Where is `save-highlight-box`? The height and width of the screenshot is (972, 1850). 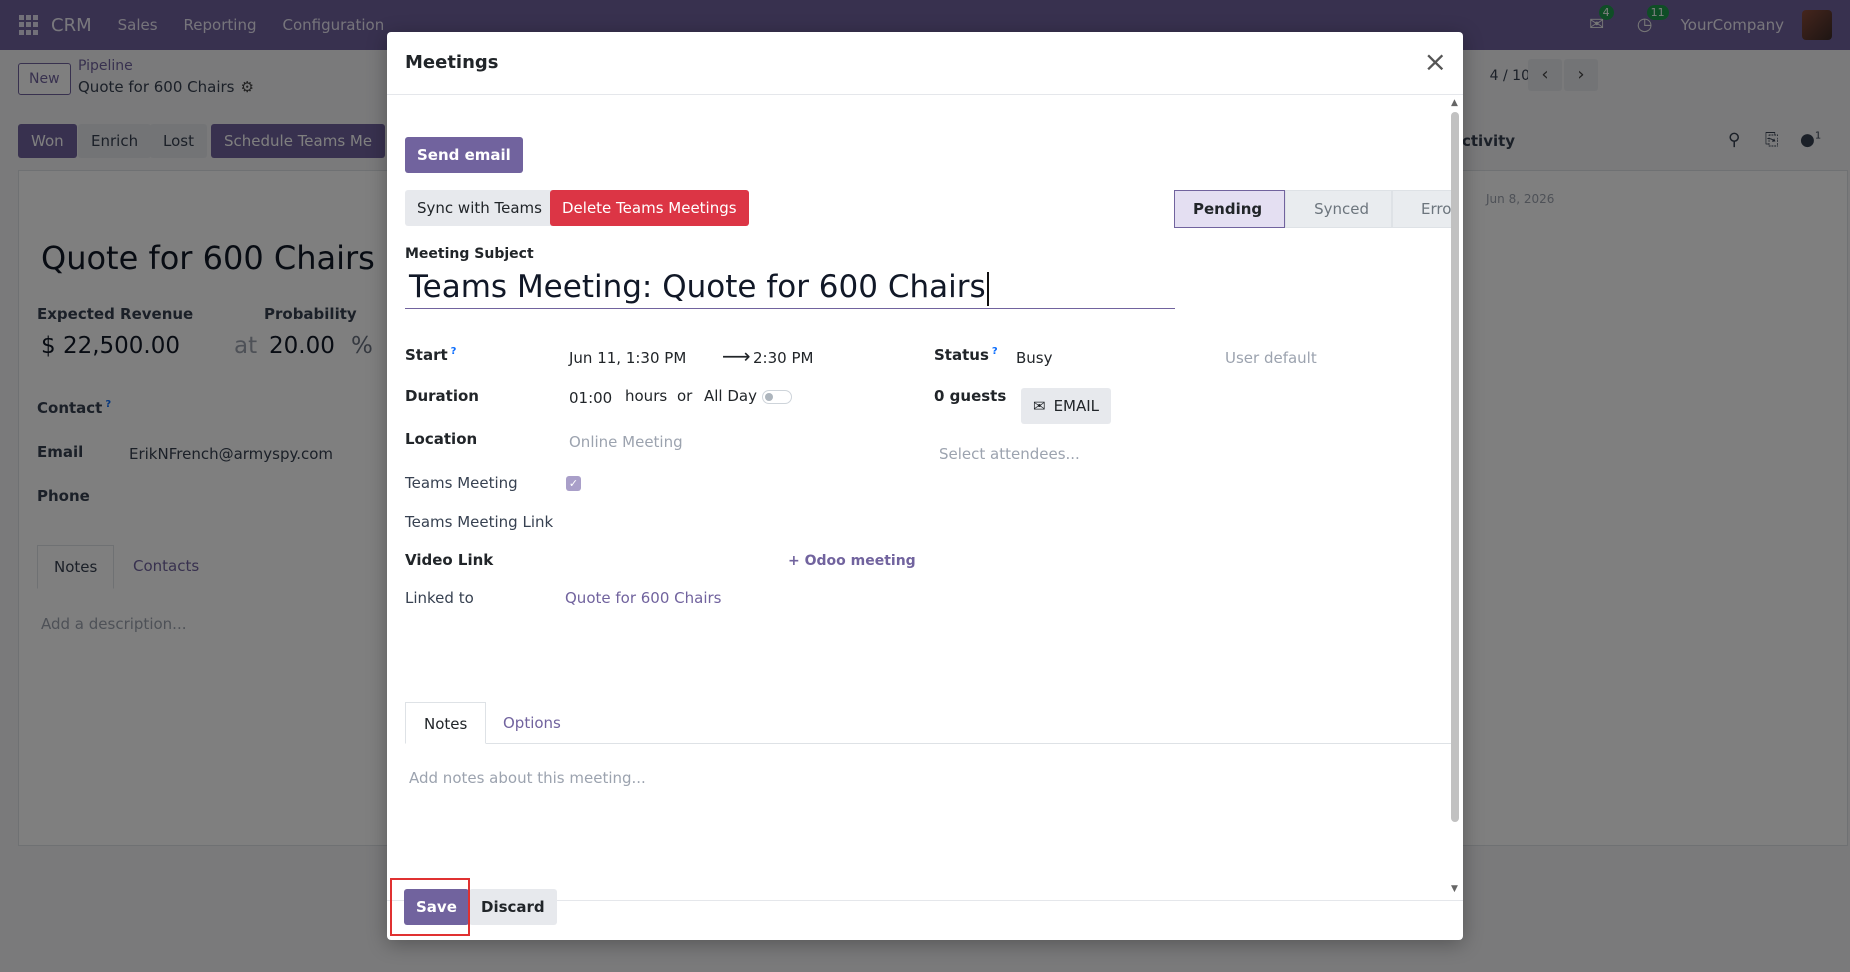 save-highlight-box is located at coordinates (430, 907).